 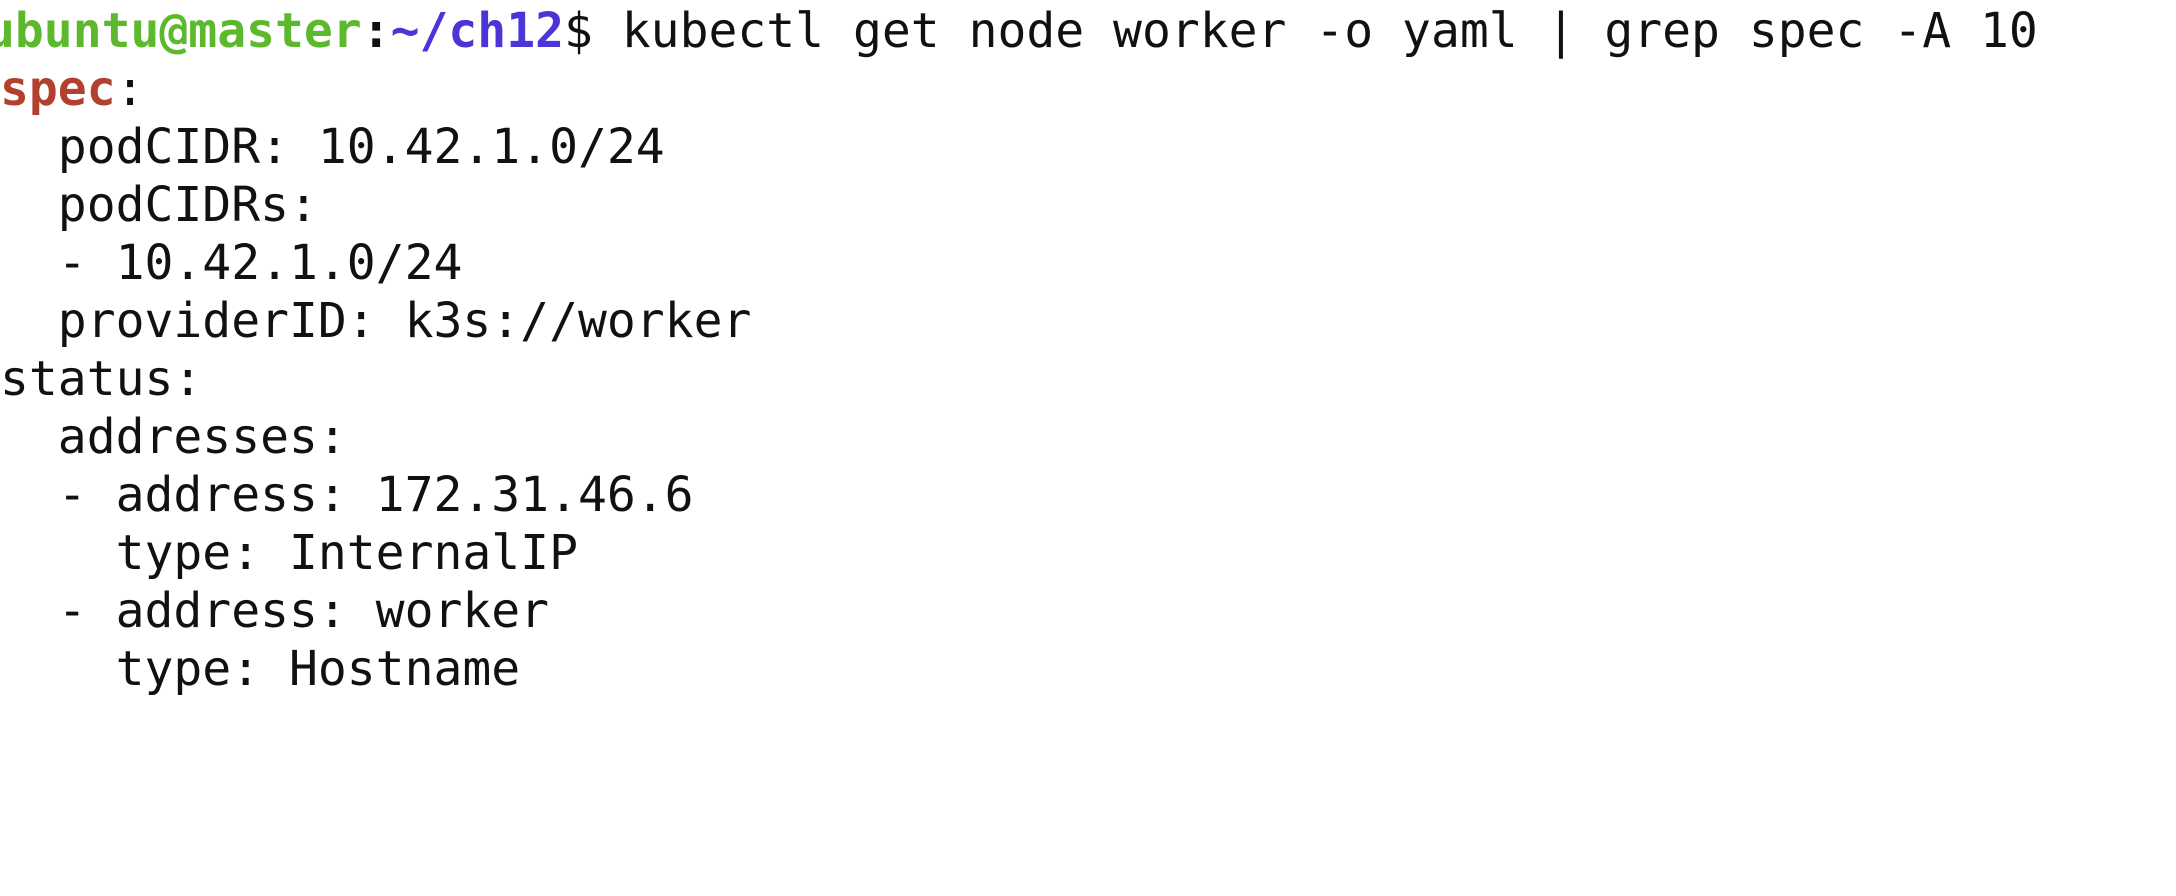 I want to click on output-line-spec: spec:, so click(x=72, y=89).